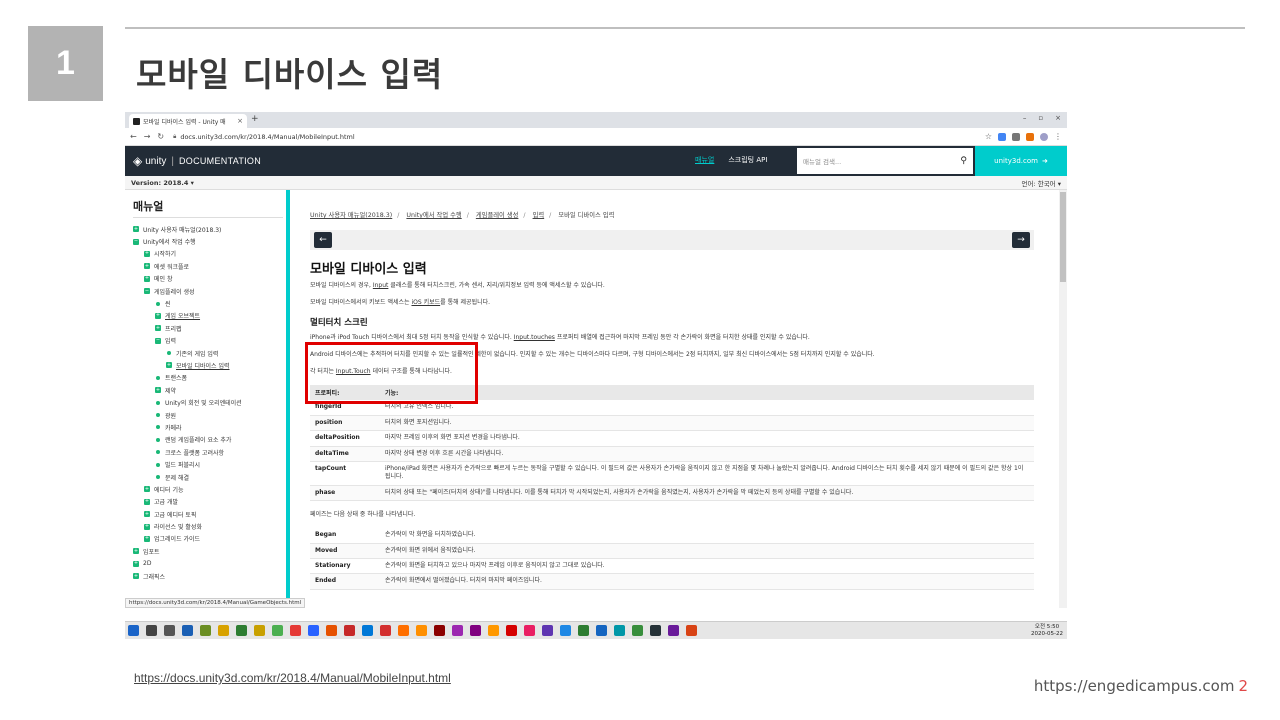 Image resolution: width=1280 pixels, height=720 pixels. What do you see at coordinates (209, 440) in the screenshot?
I see `sidebar-item: 랜덤 게임플레이 요소 추가` at bounding box center [209, 440].